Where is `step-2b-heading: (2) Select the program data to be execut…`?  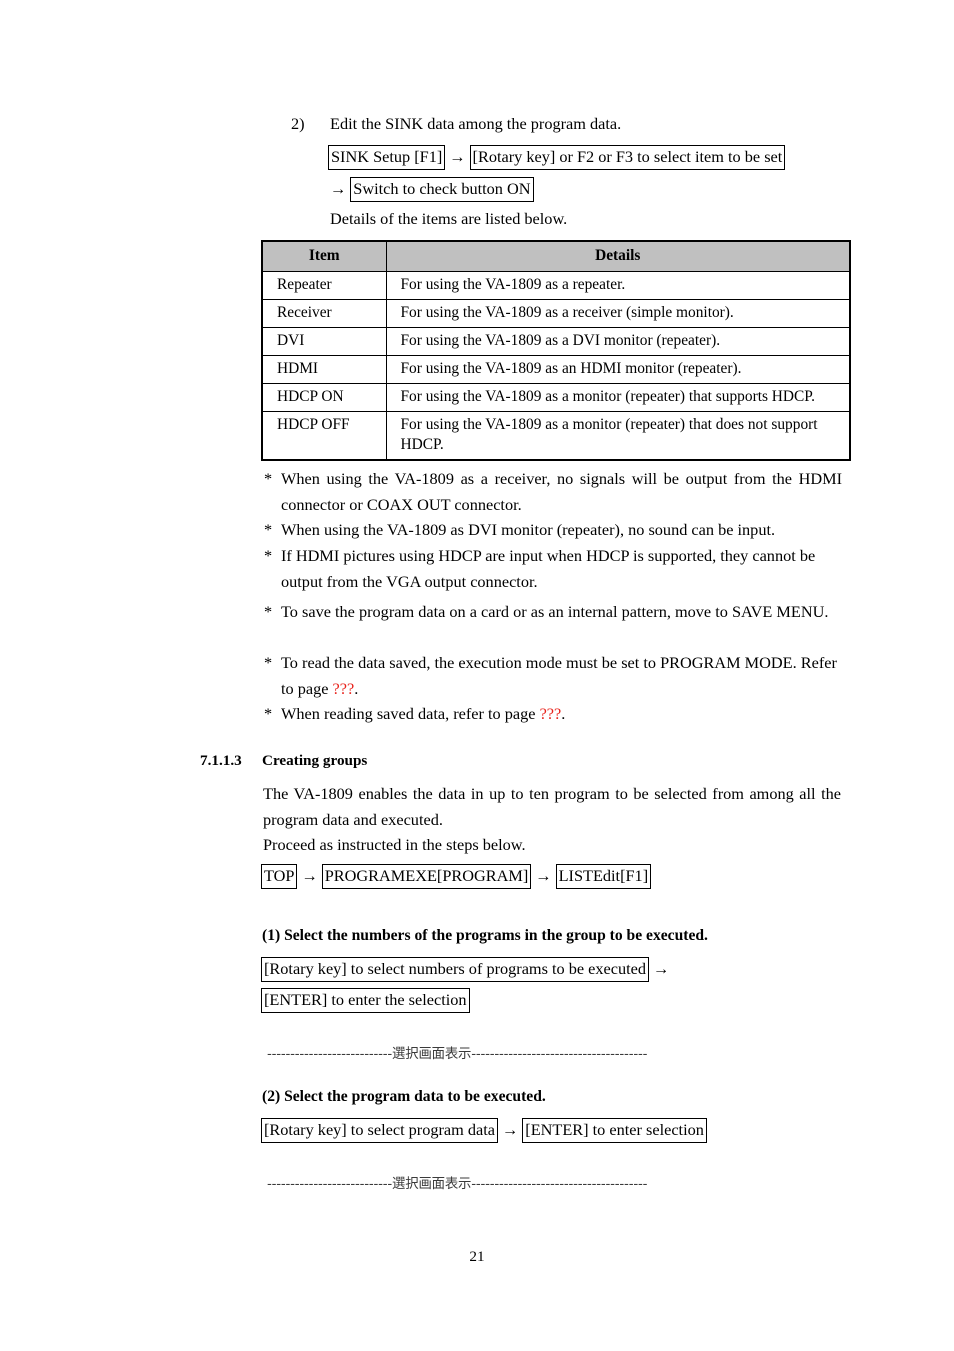
step-2b-heading: (2) Select the program data to be execut… is located at coordinates (404, 1096).